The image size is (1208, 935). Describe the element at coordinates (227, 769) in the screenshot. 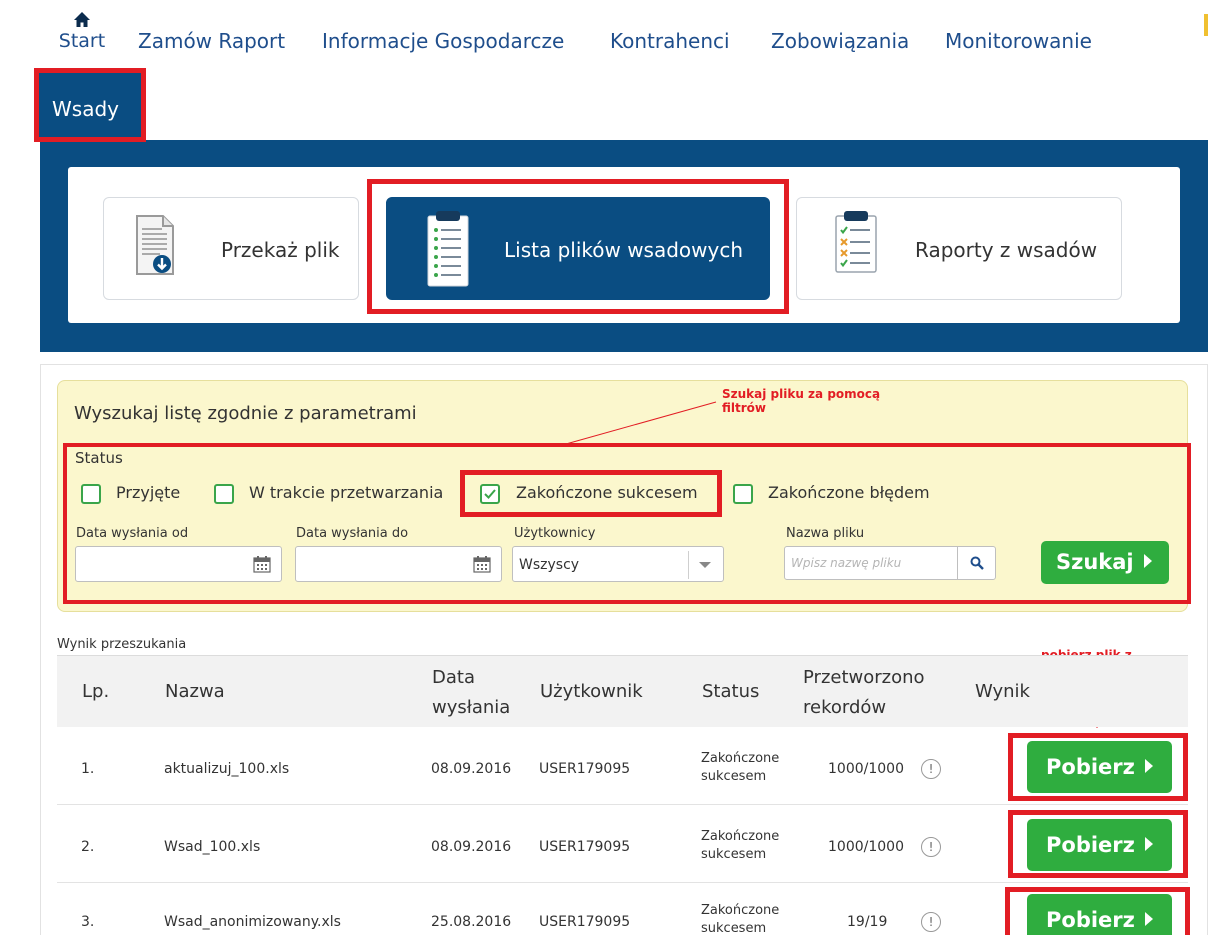

I see `cell-name: aktualizuj_100.xls` at that location.